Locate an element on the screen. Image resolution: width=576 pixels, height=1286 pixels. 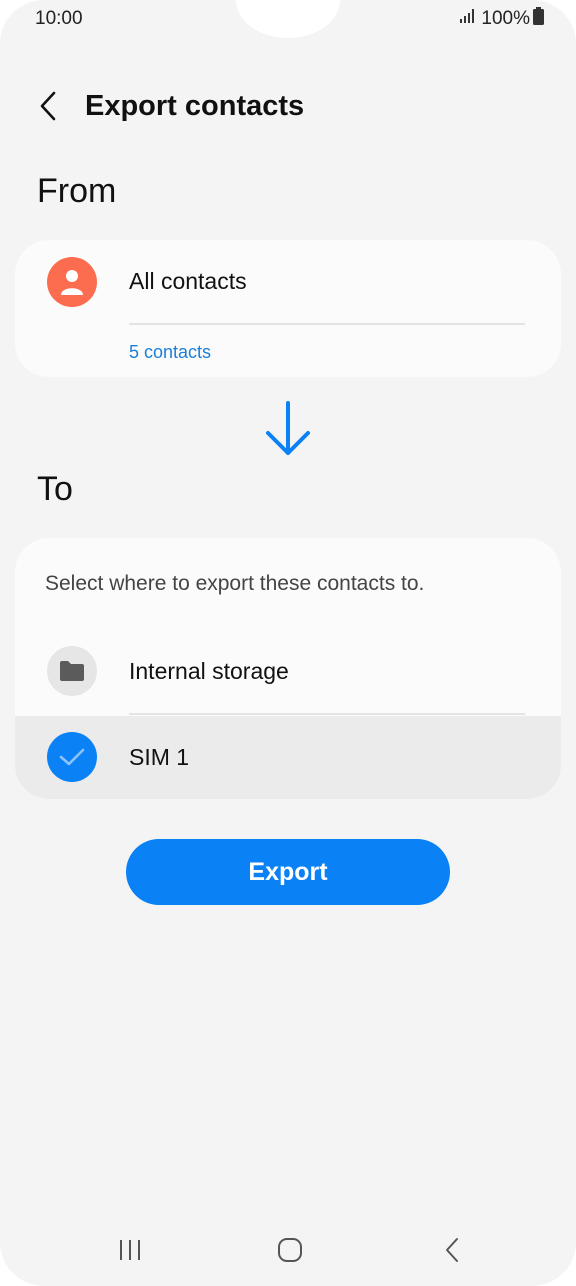
status-indicators: 100% is located at coordinates (501, 19).